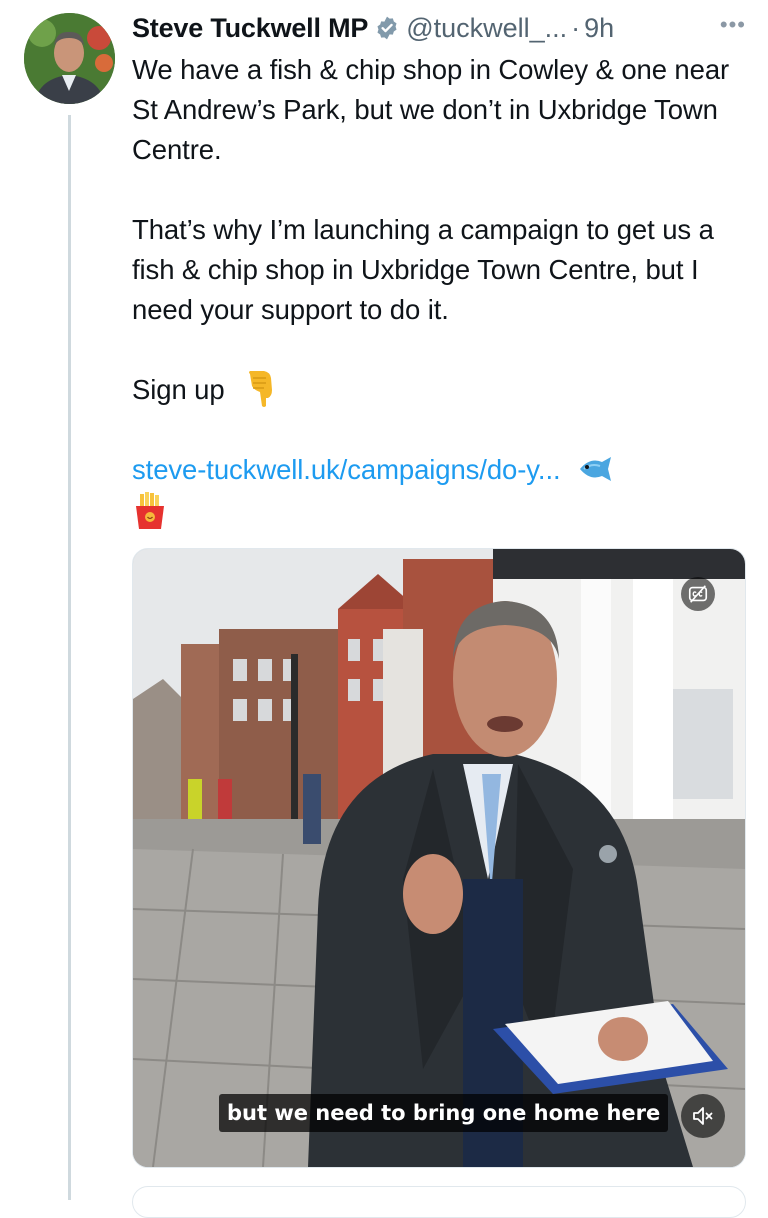 Image resolution: width=768 pixels, height=1218 pixels. I want to click on closed-captions-off-icon, so click(698, 594).